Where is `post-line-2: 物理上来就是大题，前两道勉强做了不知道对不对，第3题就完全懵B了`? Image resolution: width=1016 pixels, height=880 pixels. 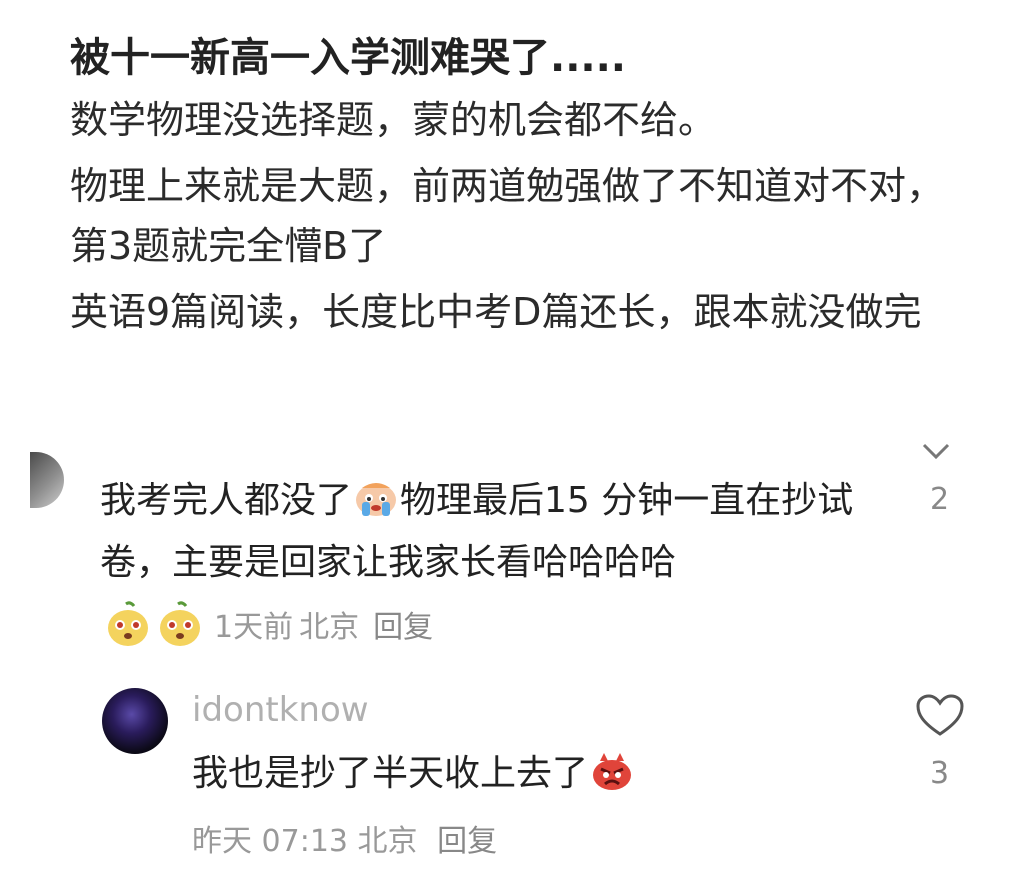 post-line-2: 物理上来就是大题，前两道勉强做了不知道对不对，第3题就完全懵B了 is located at coordinates (507, 216).